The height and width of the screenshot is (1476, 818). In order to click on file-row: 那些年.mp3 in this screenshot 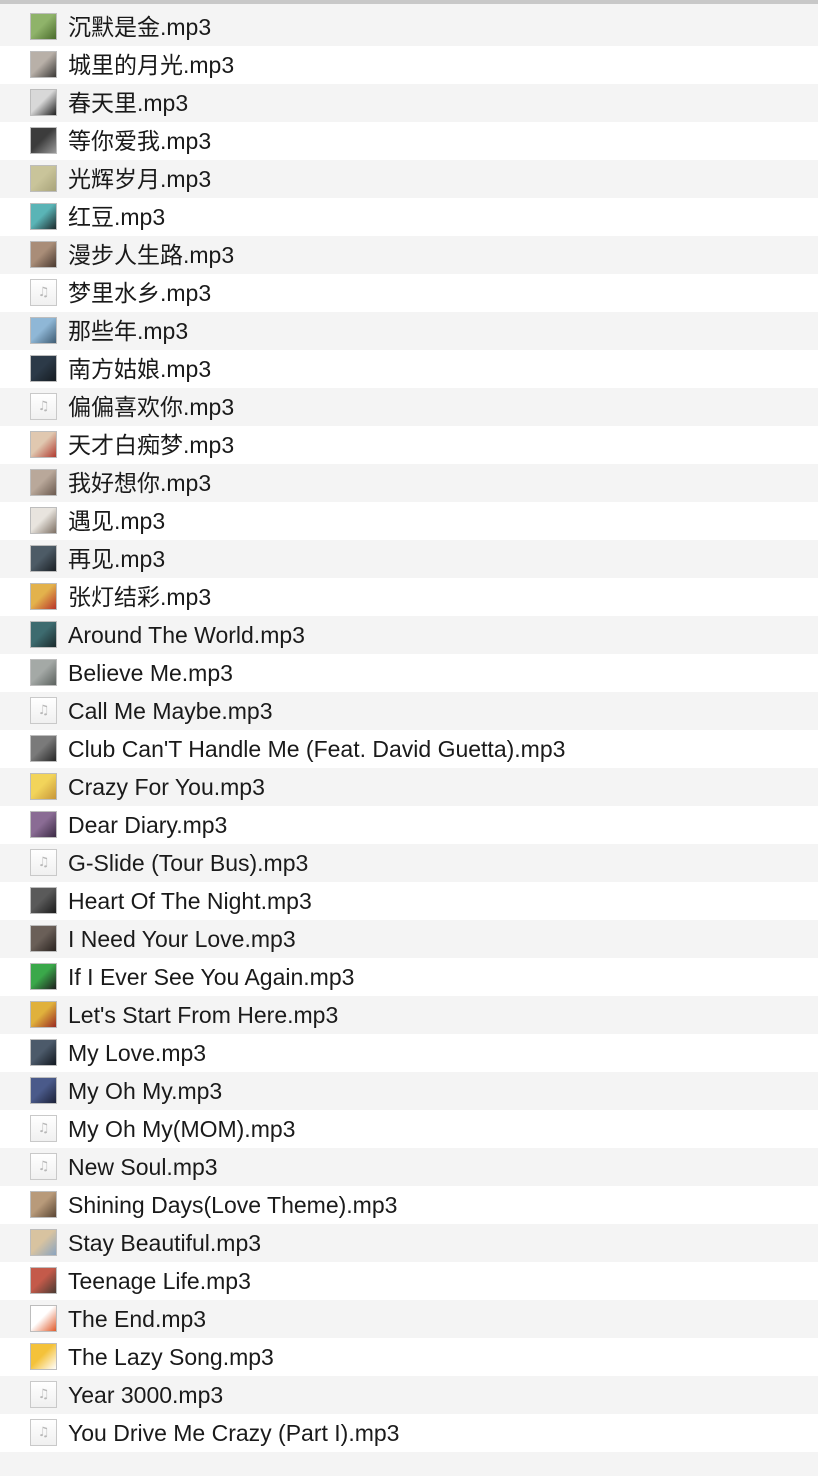, I will do `click(409, 331)`.